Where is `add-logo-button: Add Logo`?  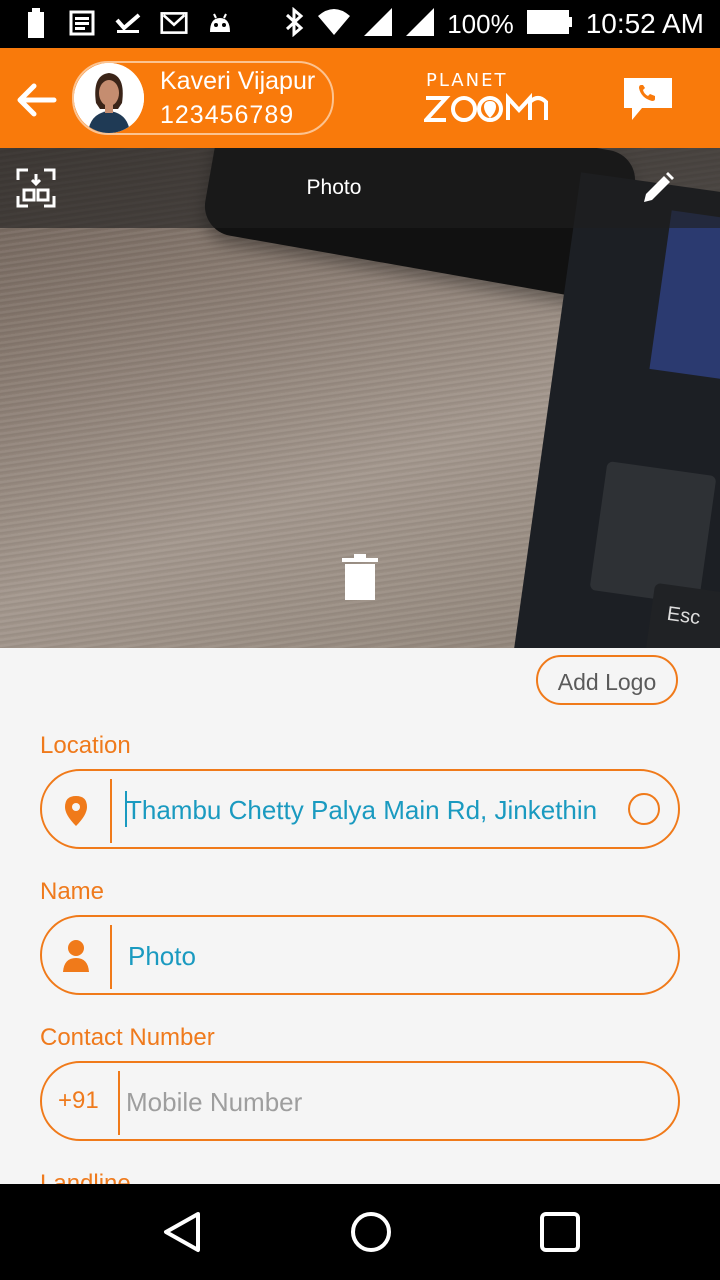 add-logo-button: Add Logo is located at coordinates (607, 680).